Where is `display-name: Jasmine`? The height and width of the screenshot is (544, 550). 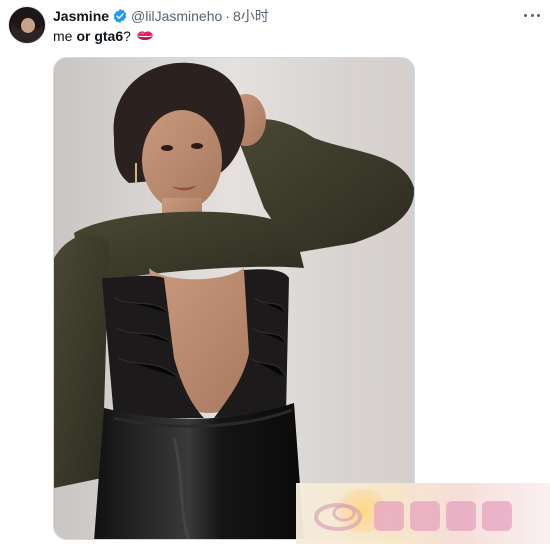 display-name: Jasmine is located at coordinates (81, 16).